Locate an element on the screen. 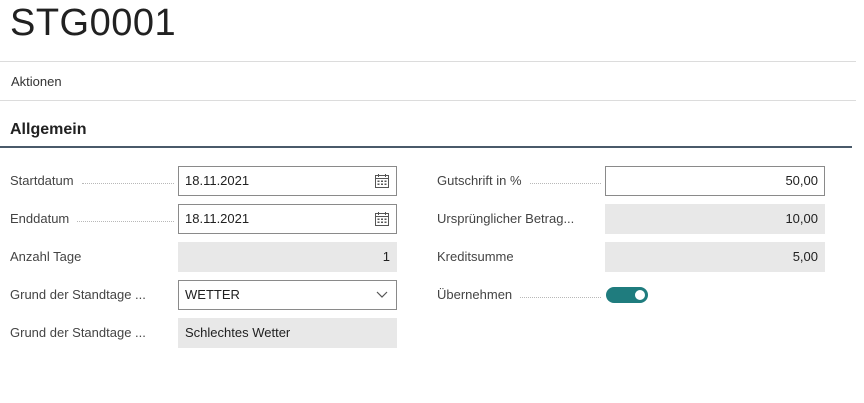 The height and width of the screenshot is (403, 864). kreditsumme-field: 5,00 is located at coordinates (715, 257).